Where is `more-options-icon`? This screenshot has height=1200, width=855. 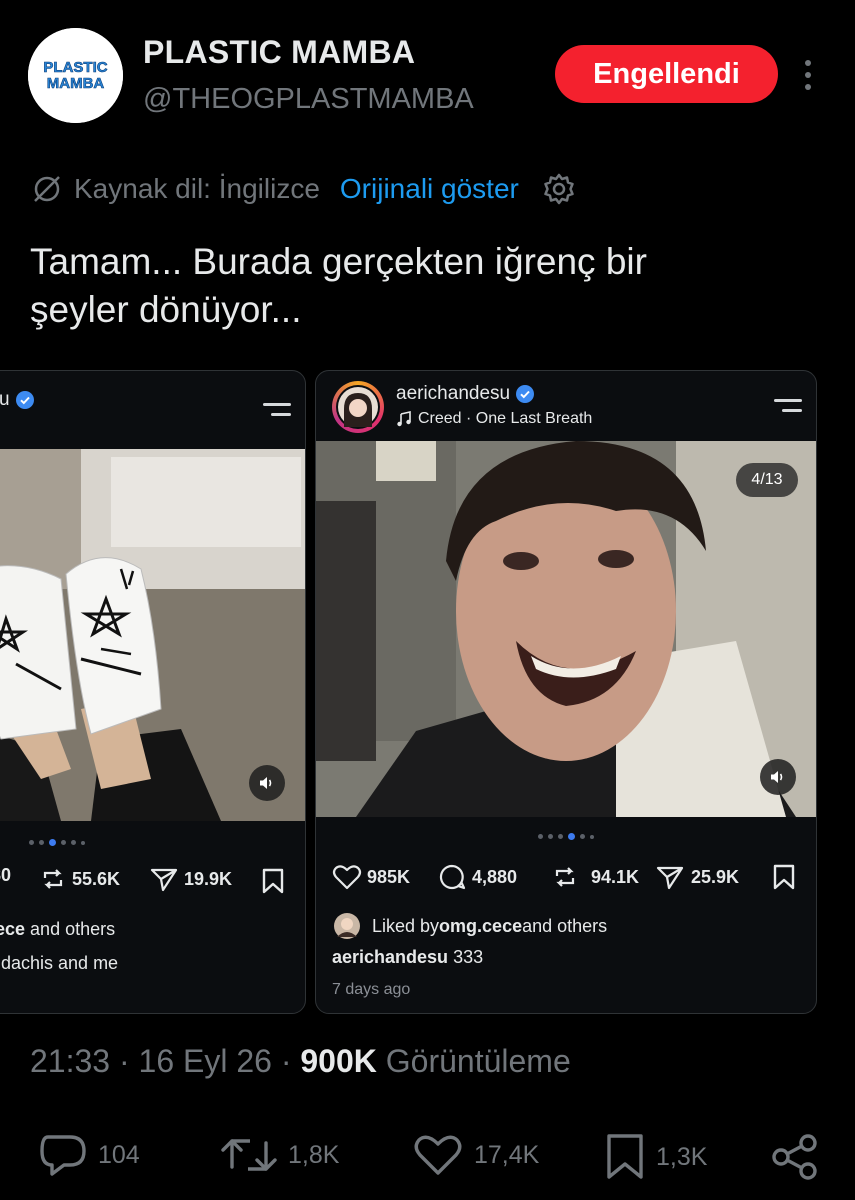 more-options-icon is located at coordinates (808, 75).